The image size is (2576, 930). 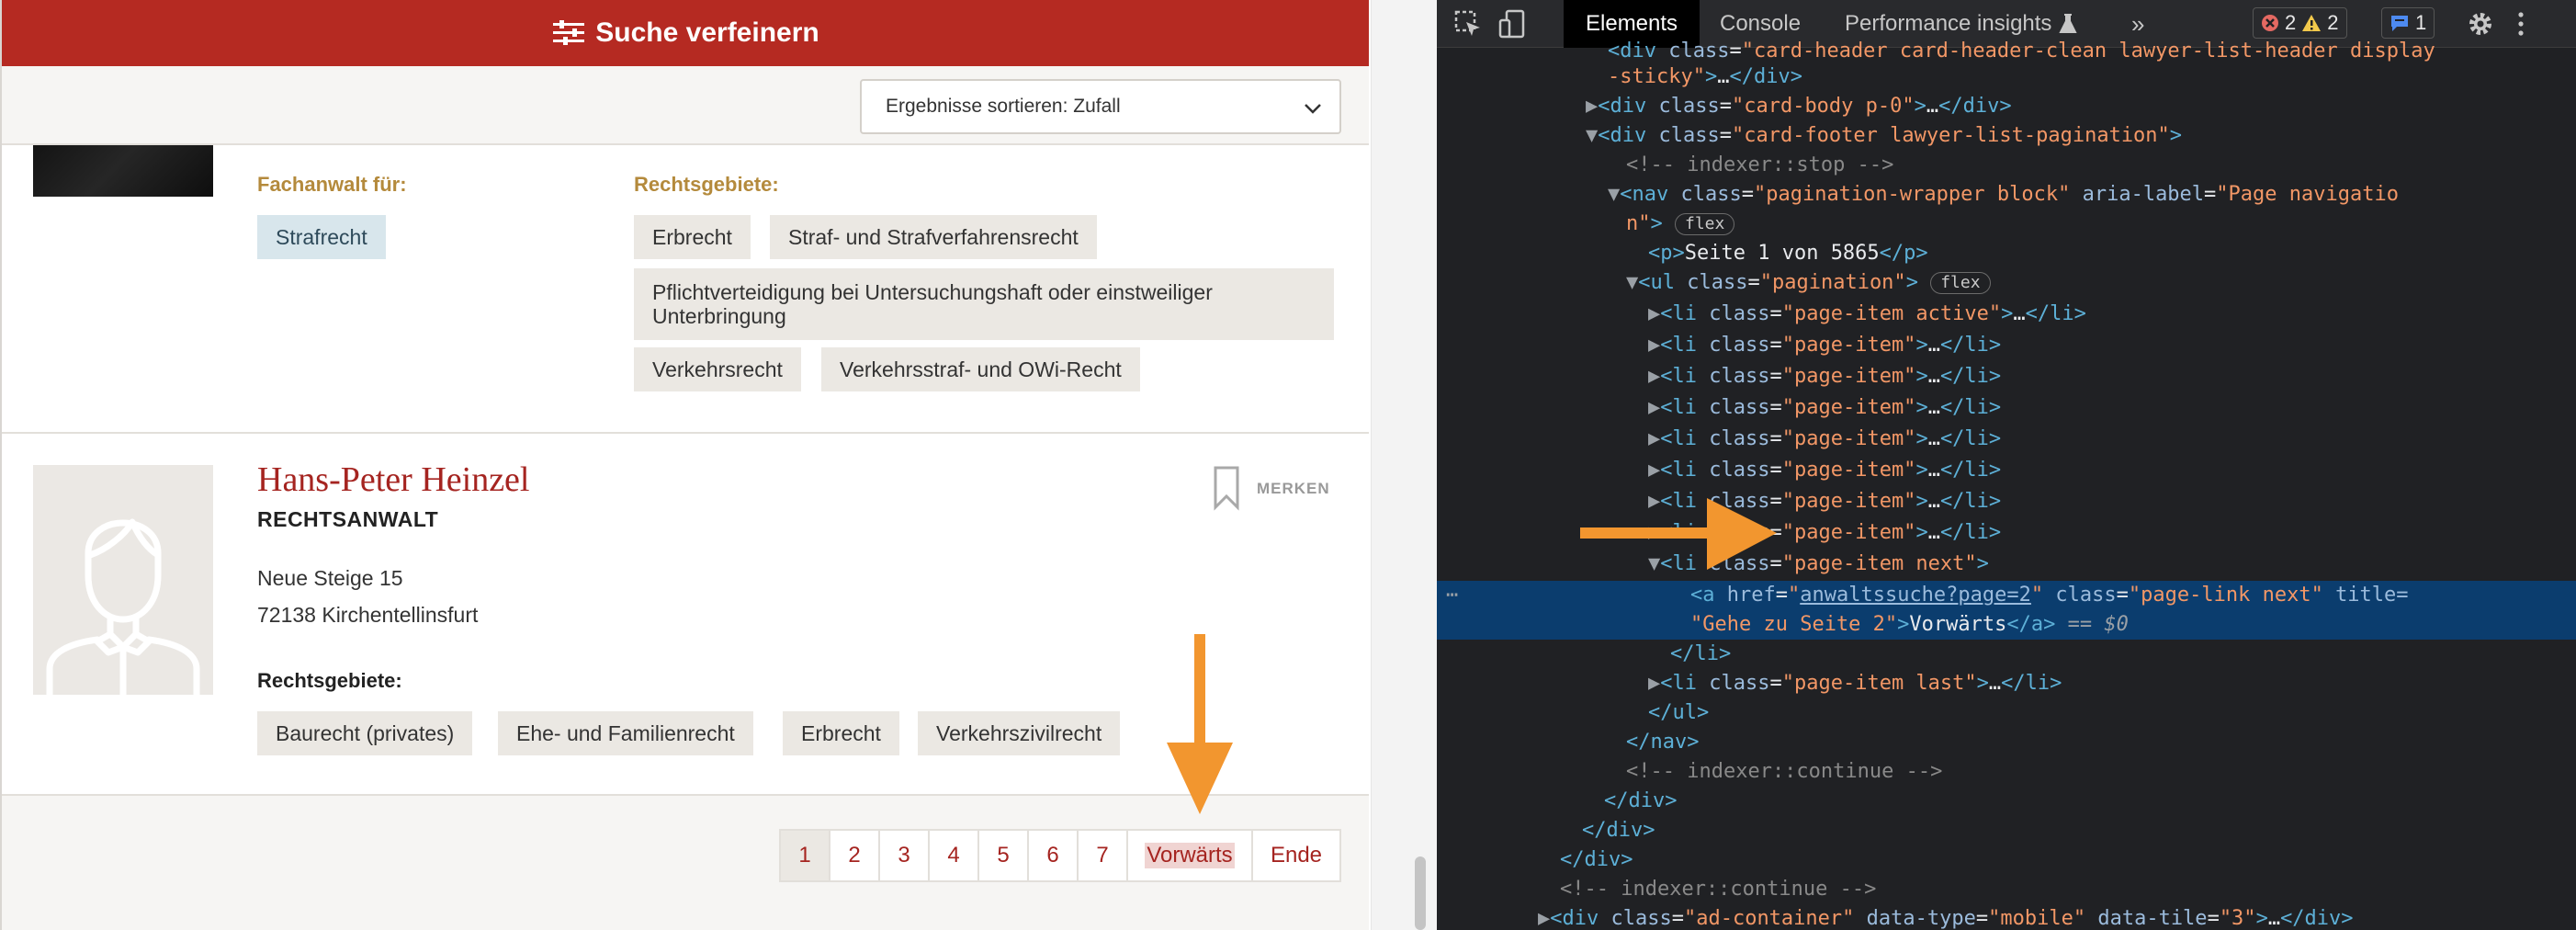 I want to click on dom-node: n"> flex, so click(x=2006, y=224).